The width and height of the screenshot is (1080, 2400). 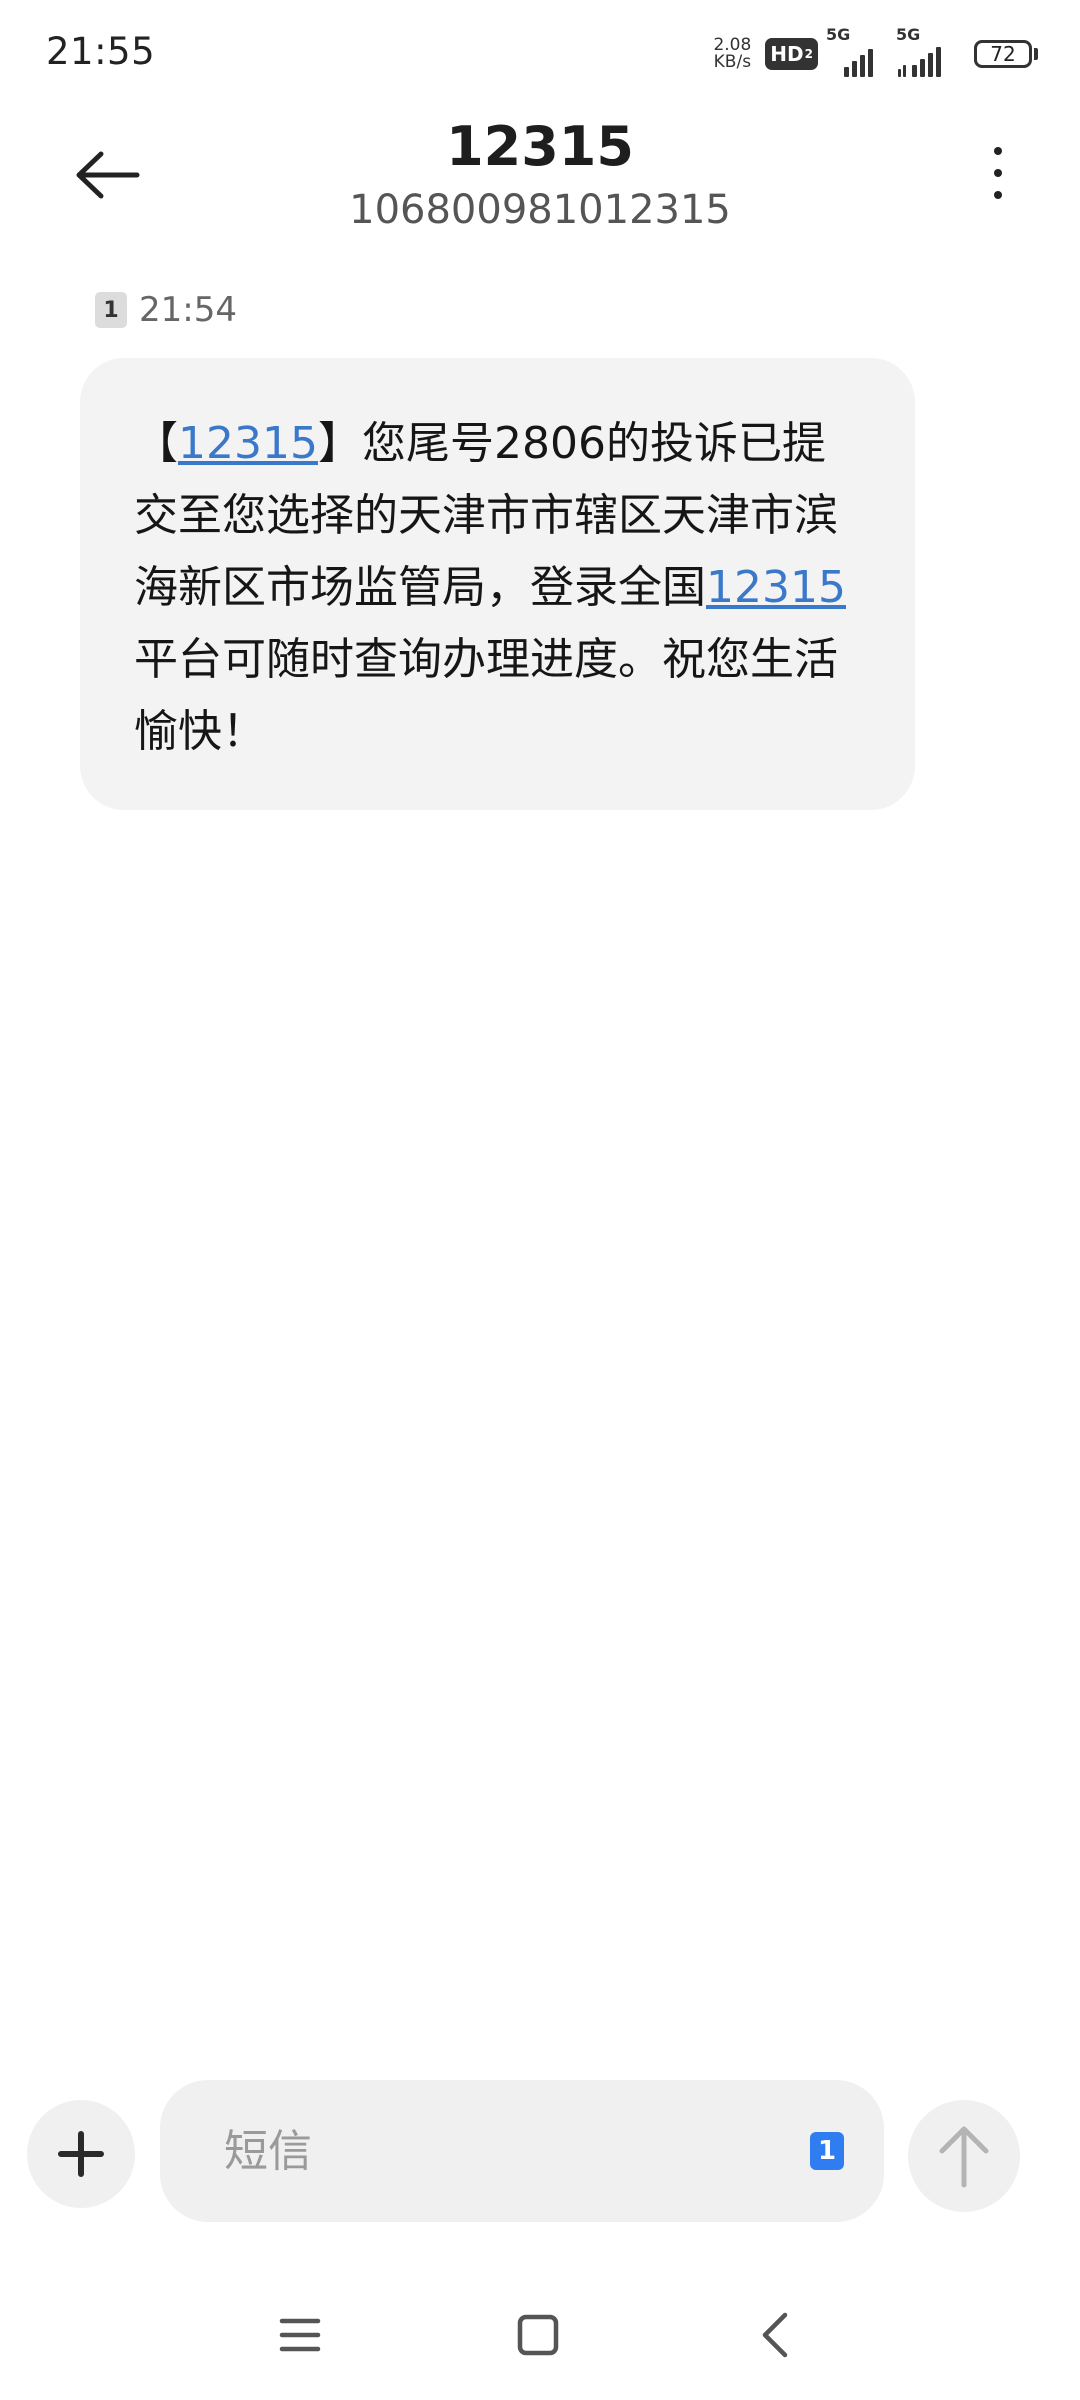 I want to click on menu-icon, so click(x=300, y=2335).